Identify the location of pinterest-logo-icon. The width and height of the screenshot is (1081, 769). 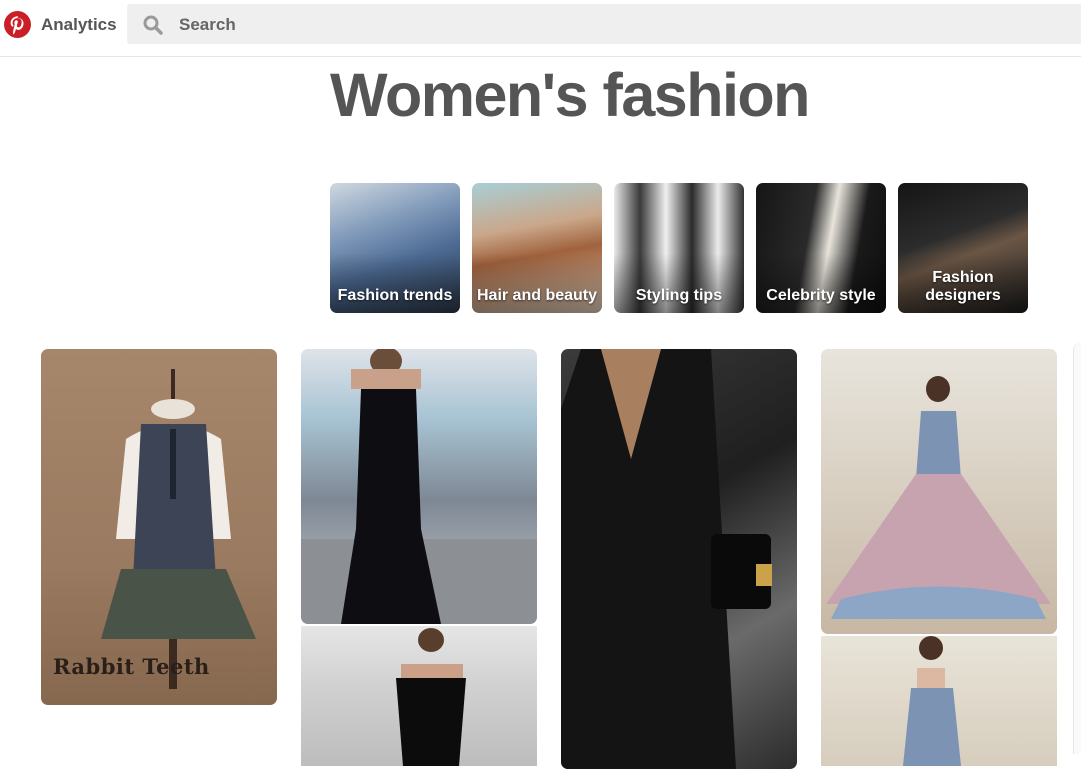
(17, 24).